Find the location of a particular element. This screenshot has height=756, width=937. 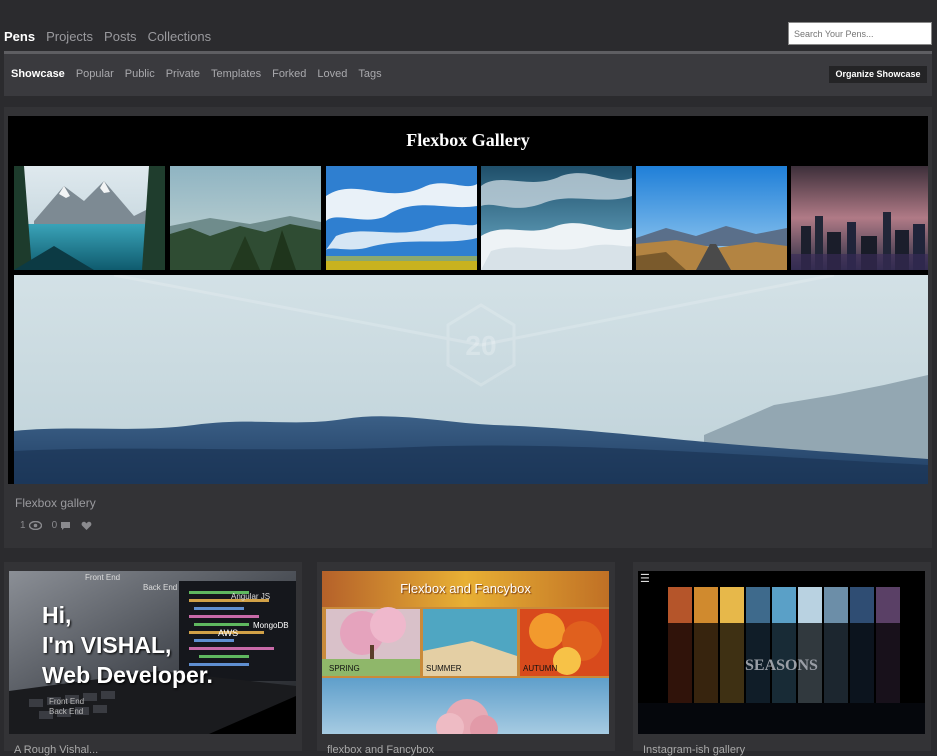

label-autumn: AUTUMN is located at coordinates (540, 668).